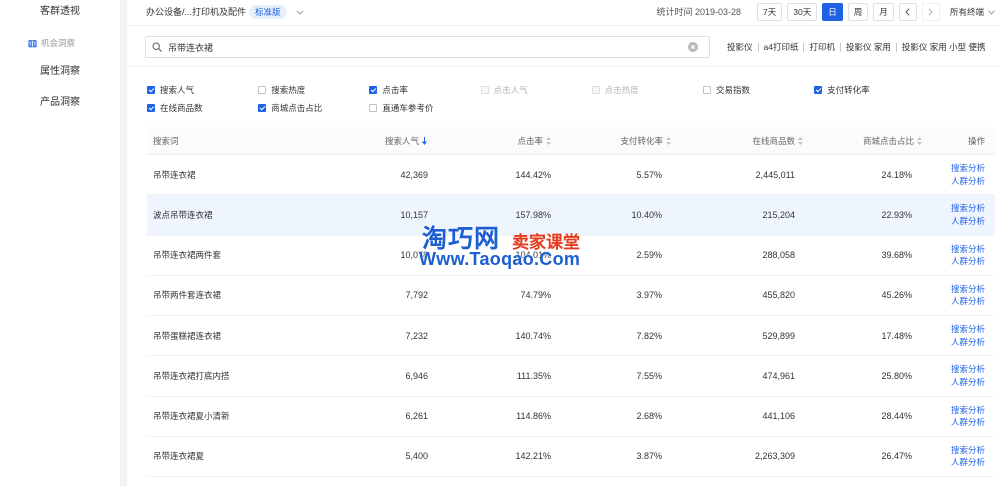 The height and width of the screenshot is (486, 1000). What do you see at coordinates (822, 47) in the screenshot?
I see `related-search-term: 打印机` at bounding box center [822, 47].